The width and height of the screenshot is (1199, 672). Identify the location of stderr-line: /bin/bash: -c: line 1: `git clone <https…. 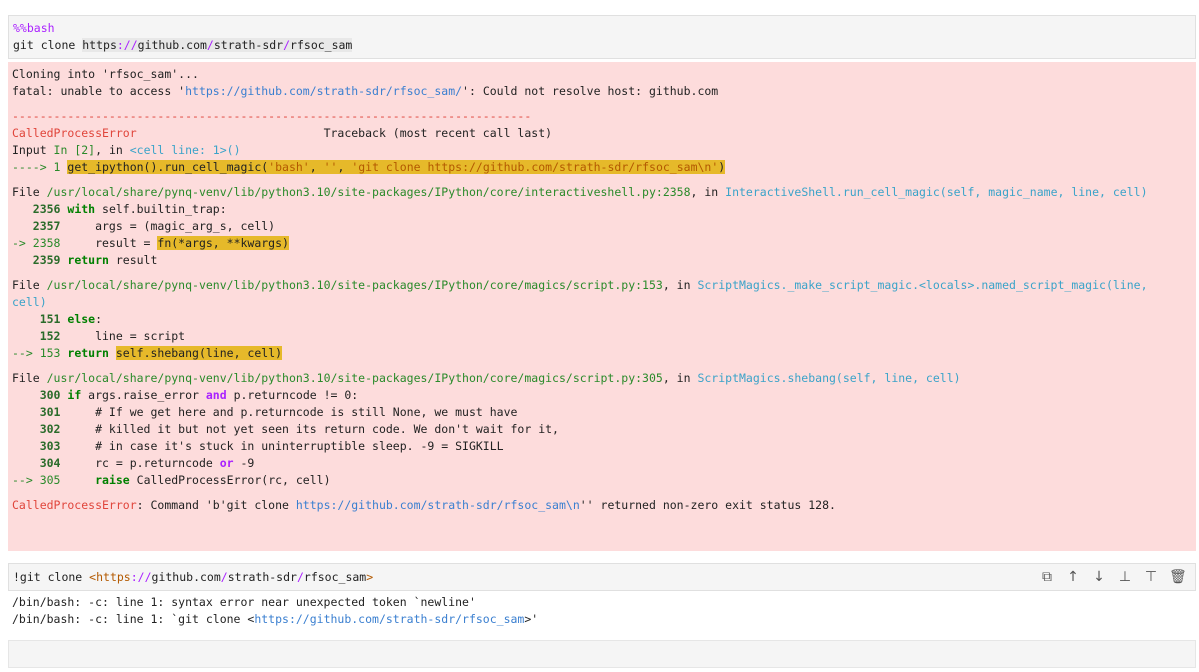
(275, 619).